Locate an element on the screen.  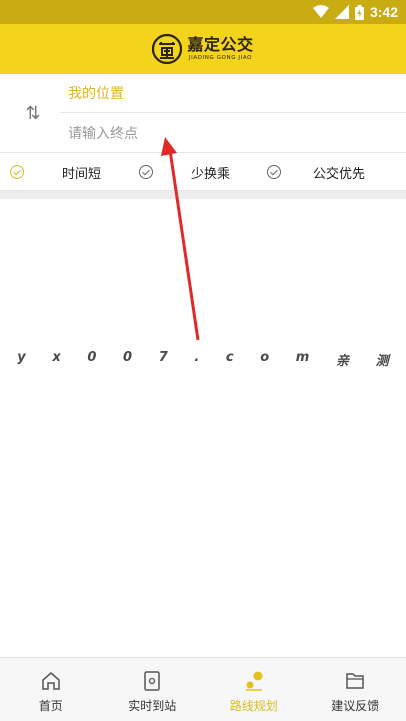
status-icons: 3:42 is located at coordinates (355, 12).